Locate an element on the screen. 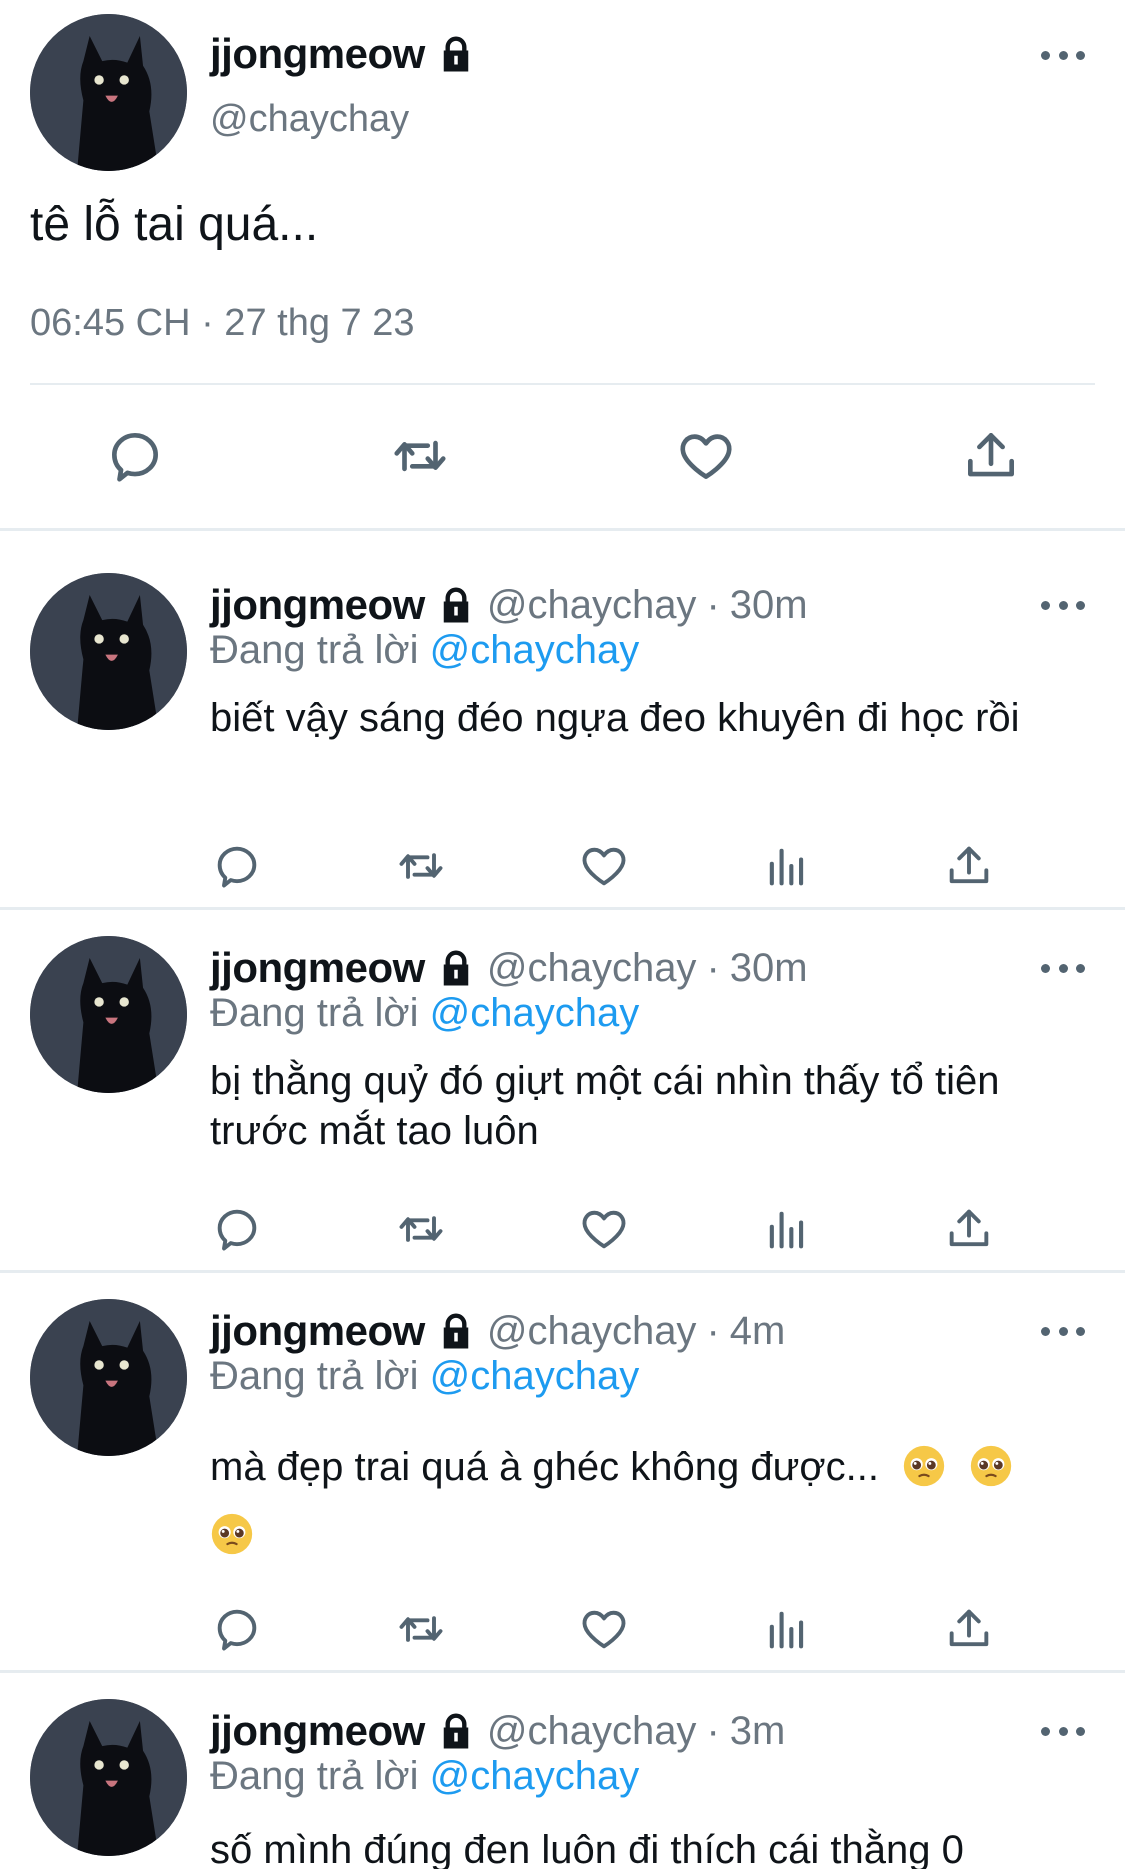 The width and height of the screenshot is (1125, 1869). relative-time: 3m is located at coordinates (758, 1731).